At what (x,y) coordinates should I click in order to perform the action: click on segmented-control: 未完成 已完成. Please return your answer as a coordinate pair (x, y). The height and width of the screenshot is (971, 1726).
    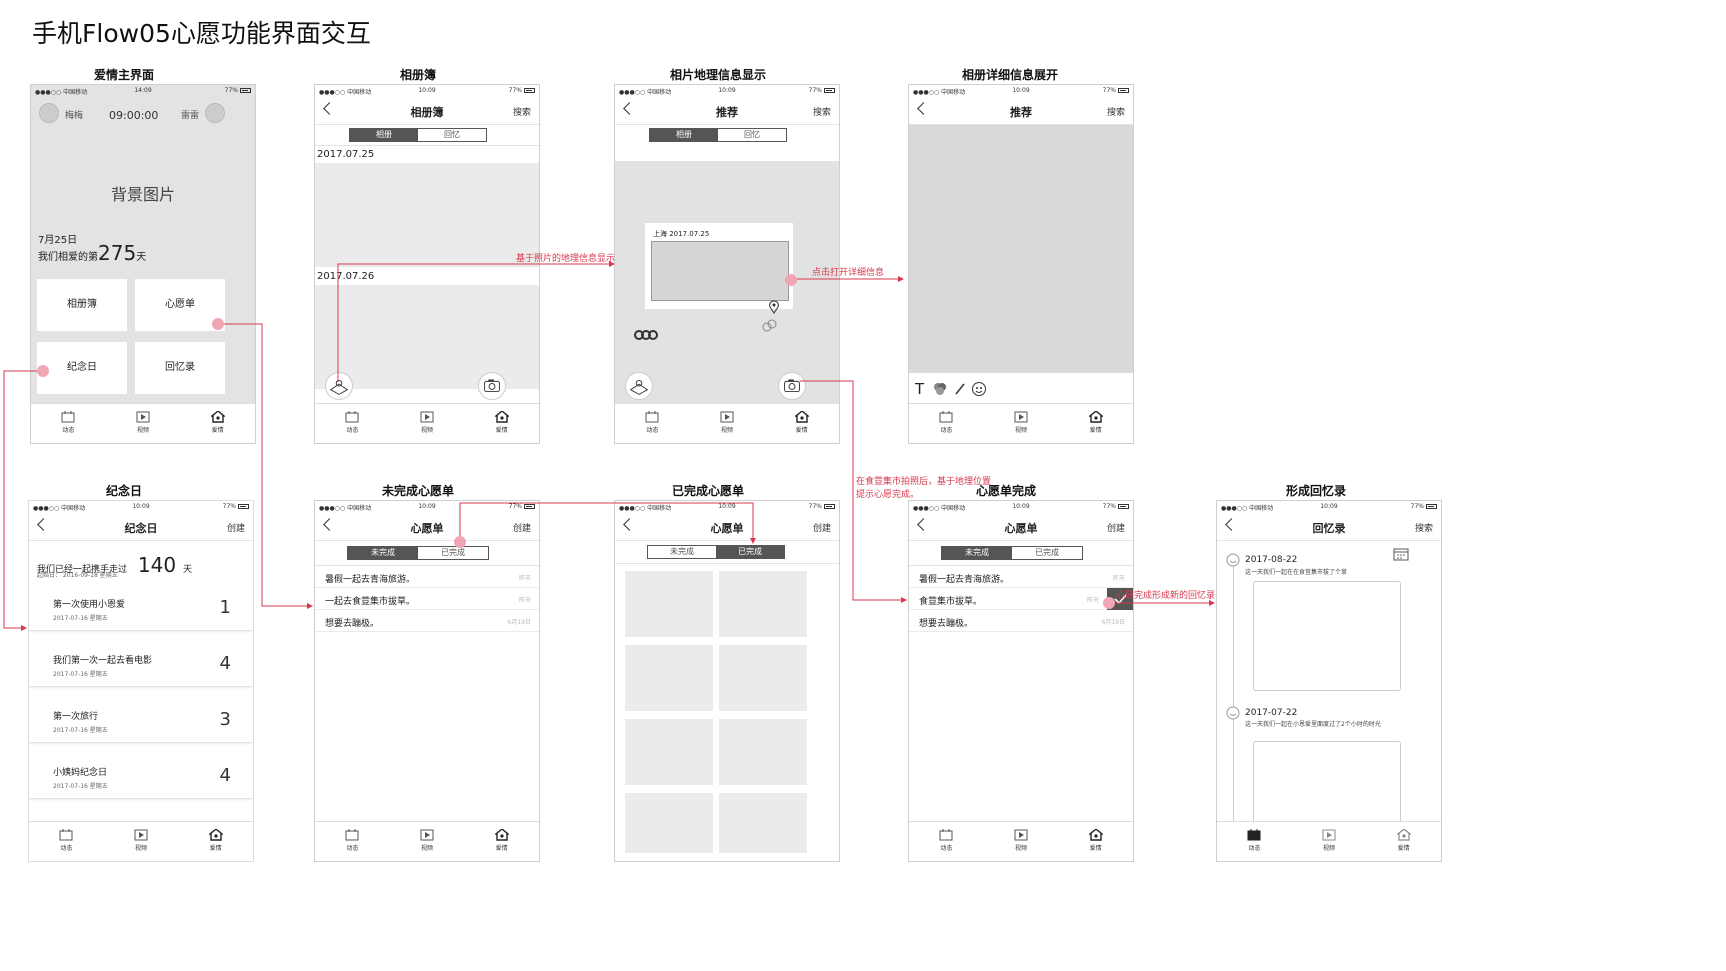
    Looking at the image, I should click on (1012, 553).